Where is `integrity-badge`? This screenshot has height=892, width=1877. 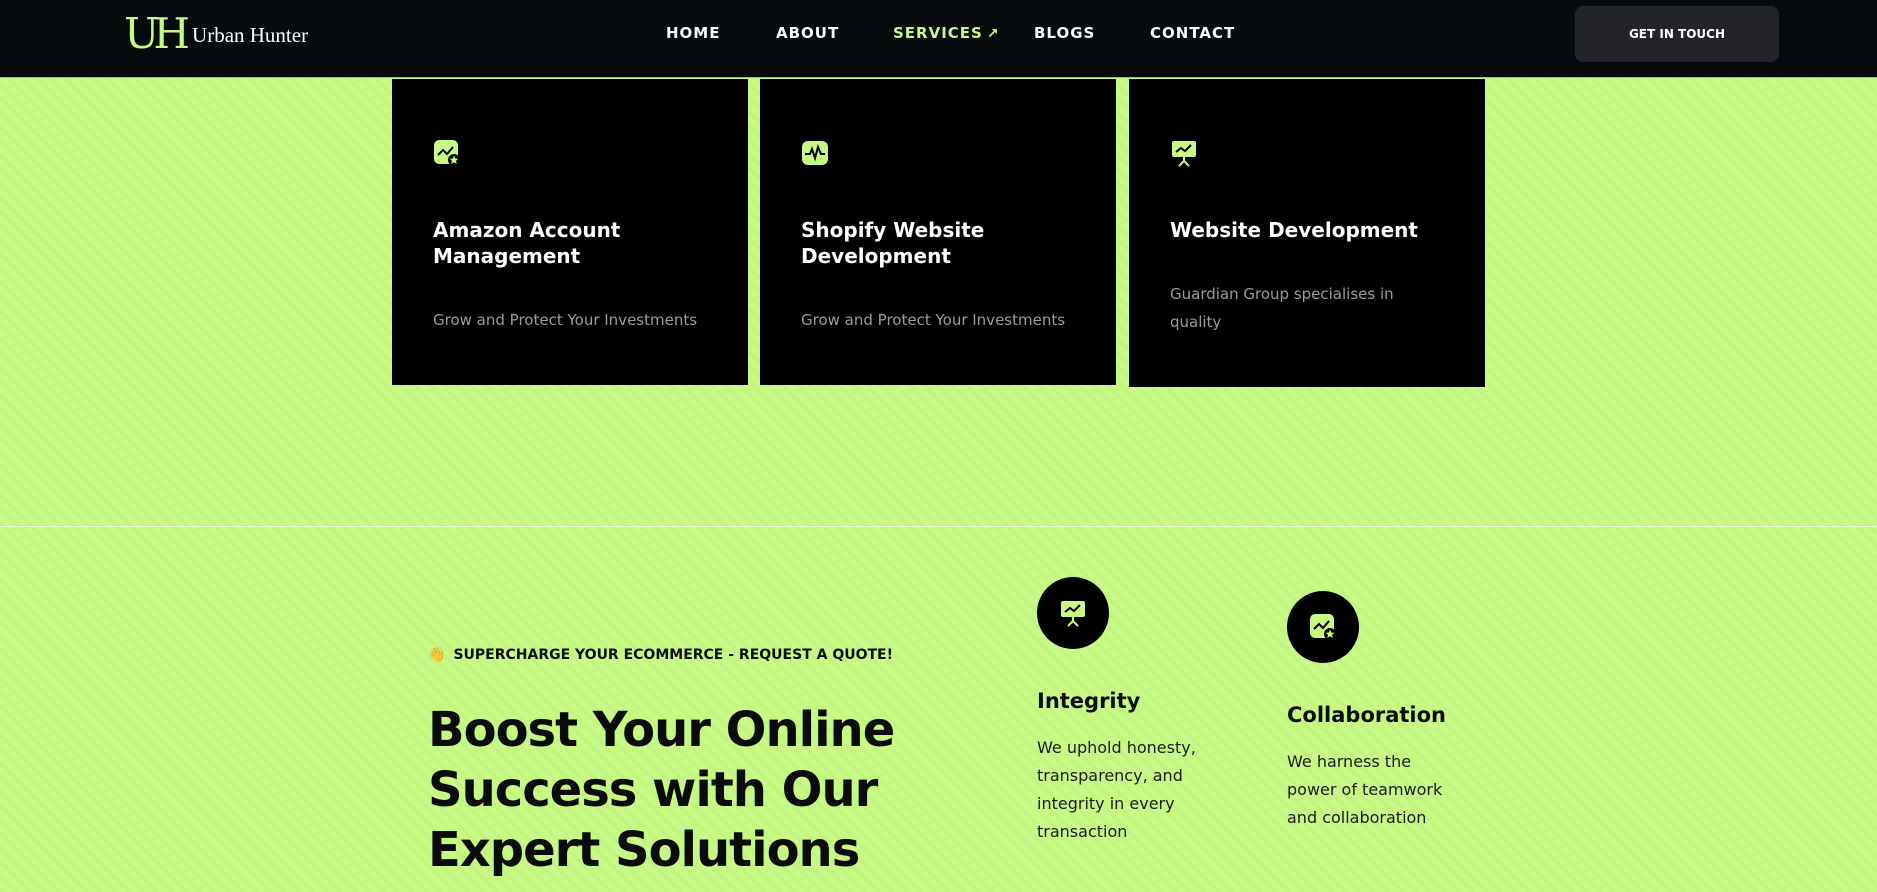
integrity-badge is located at coordinates (1073, 613).